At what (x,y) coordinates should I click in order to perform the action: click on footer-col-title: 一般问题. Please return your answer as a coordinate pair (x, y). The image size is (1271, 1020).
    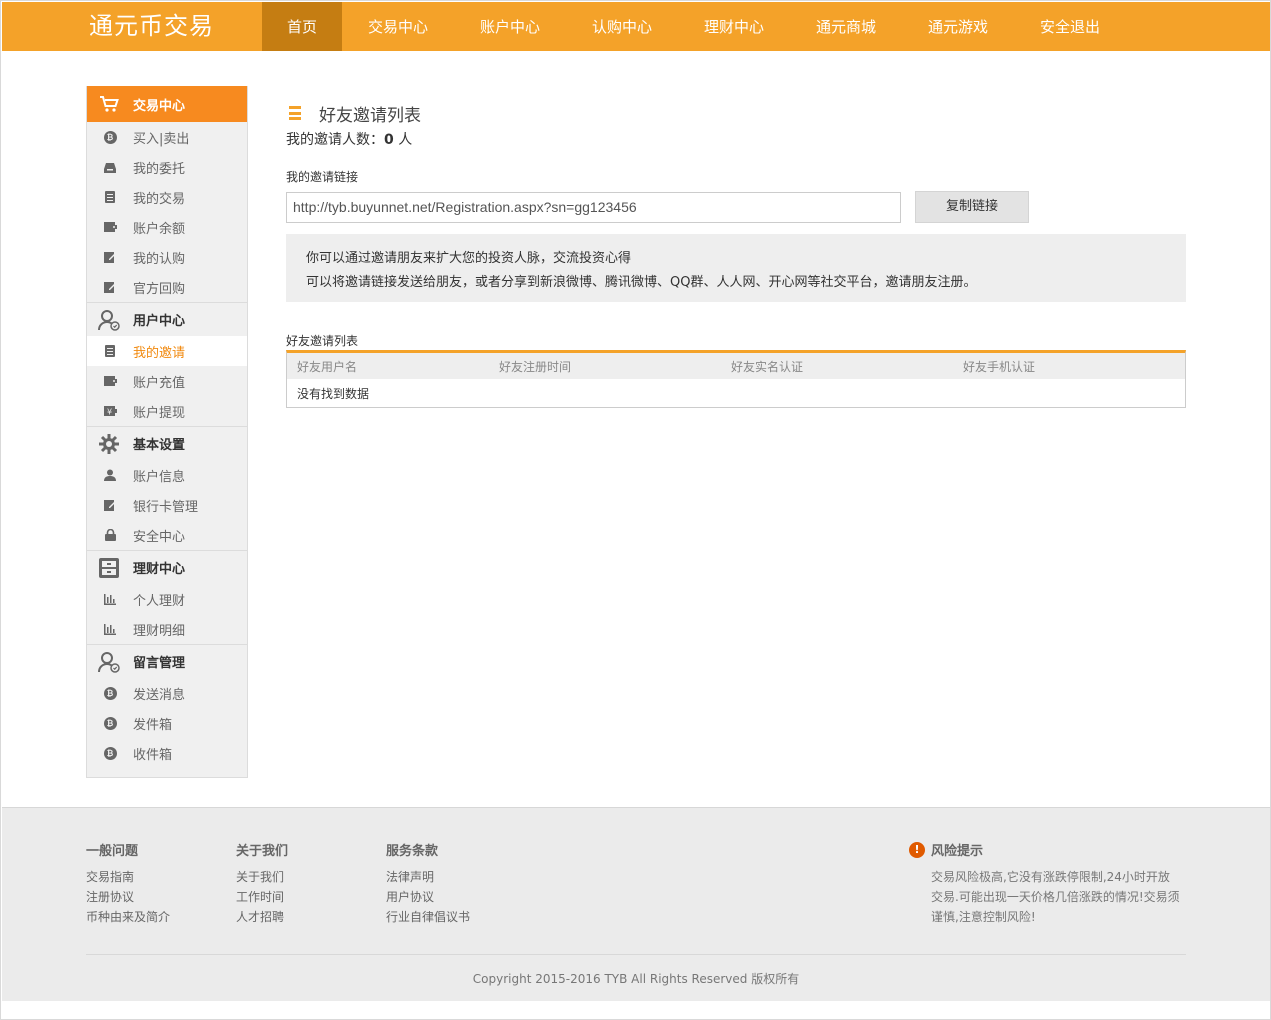
    Looking at the image, I should click on (112, 851).